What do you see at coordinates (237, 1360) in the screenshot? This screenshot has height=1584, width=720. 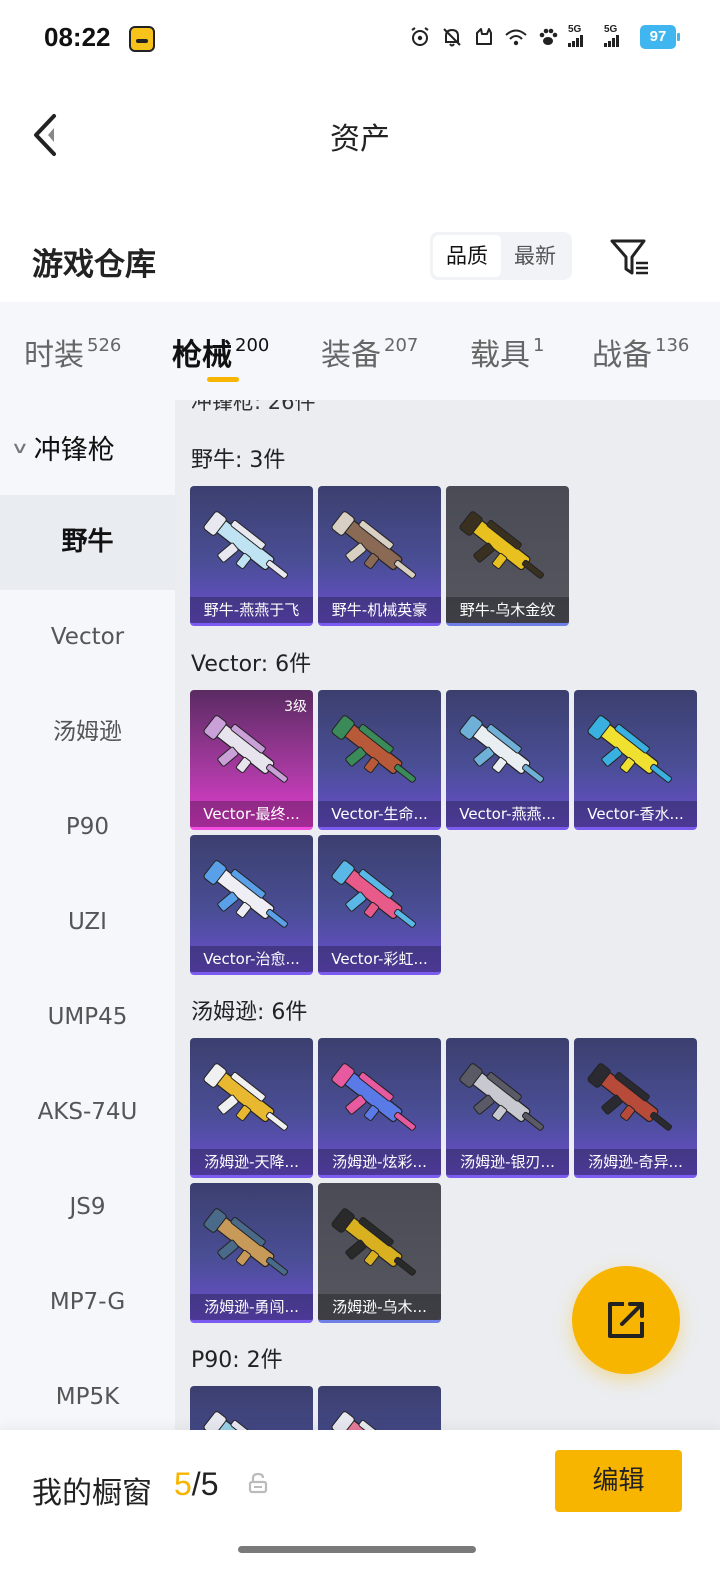 I see `group-title: P90: 2件` at bounding box center [237, 1360].